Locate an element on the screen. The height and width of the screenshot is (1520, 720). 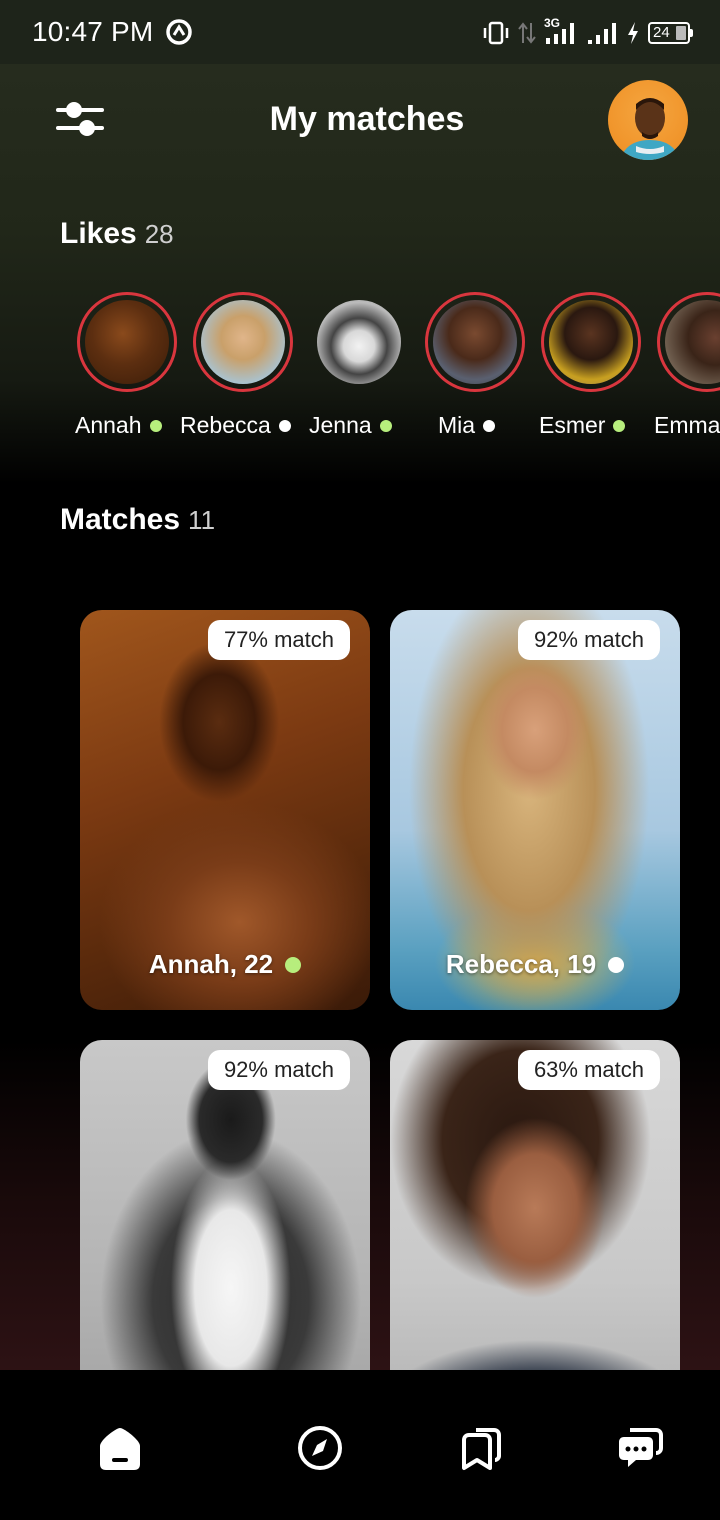
nav-explore is located at coordinates (320, 1448).